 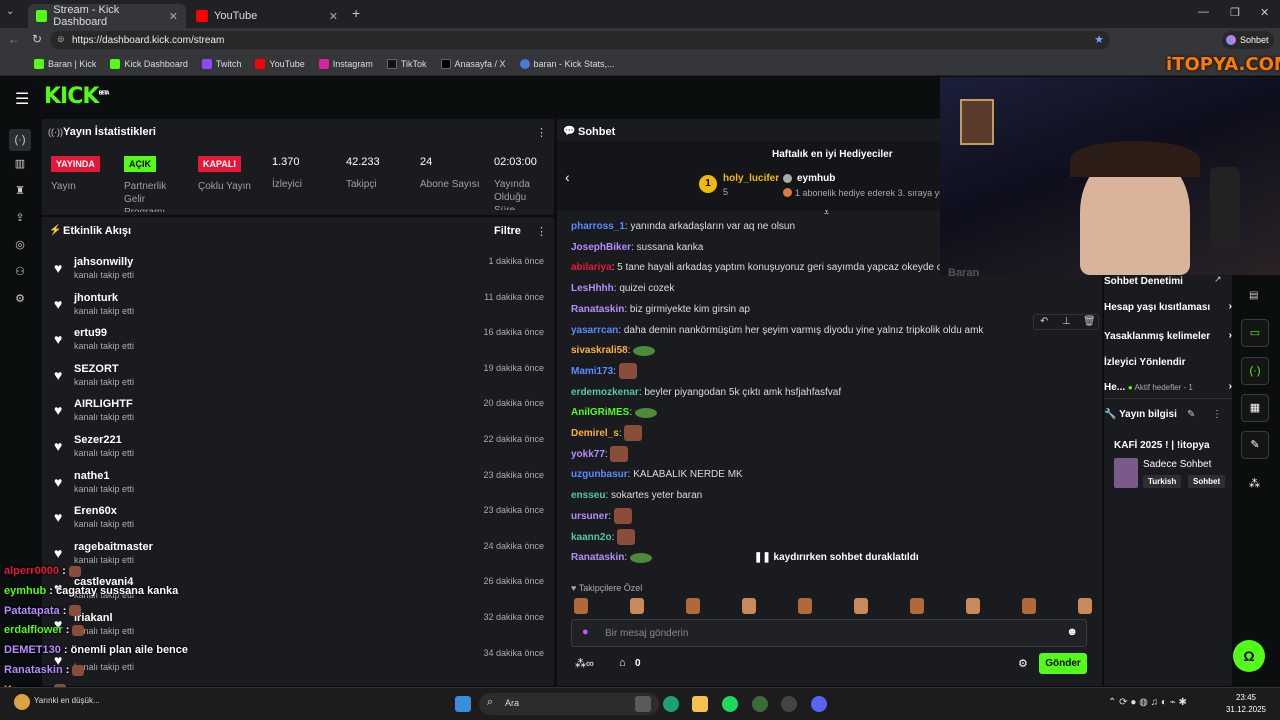 What do you see at coordinates (103, 404) in the screenshot?
I see `activity-username: AIRLIGHTF` at bounding box center [103, 404].